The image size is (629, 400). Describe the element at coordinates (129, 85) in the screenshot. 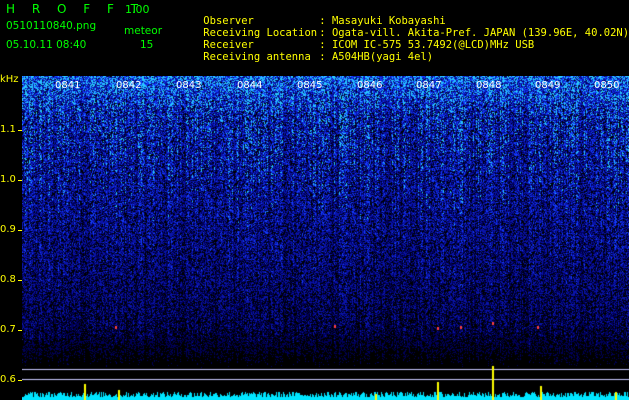

I see `x-tick-label: 0842` at that location.